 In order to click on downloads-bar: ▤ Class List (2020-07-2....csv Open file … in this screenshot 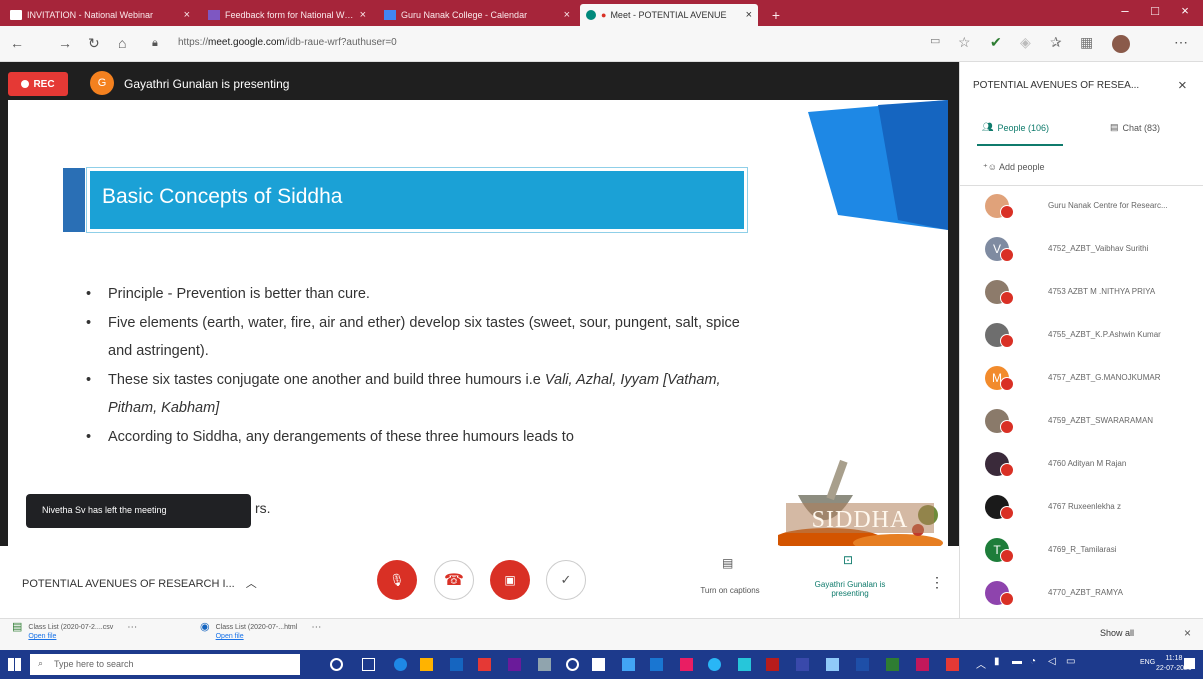, I will do `click(601, 634)`.